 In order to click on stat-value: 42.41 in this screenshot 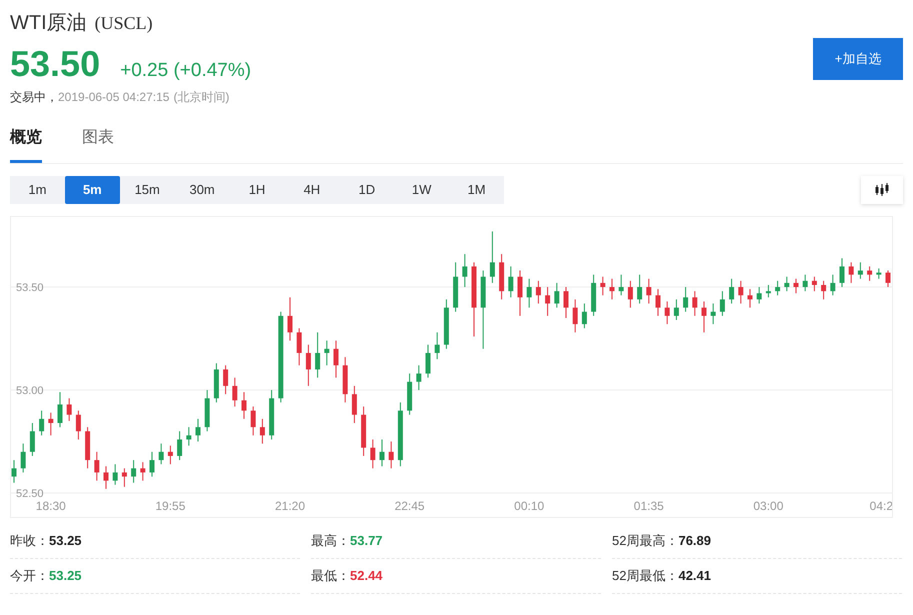, I will do `click(695, 576)`.